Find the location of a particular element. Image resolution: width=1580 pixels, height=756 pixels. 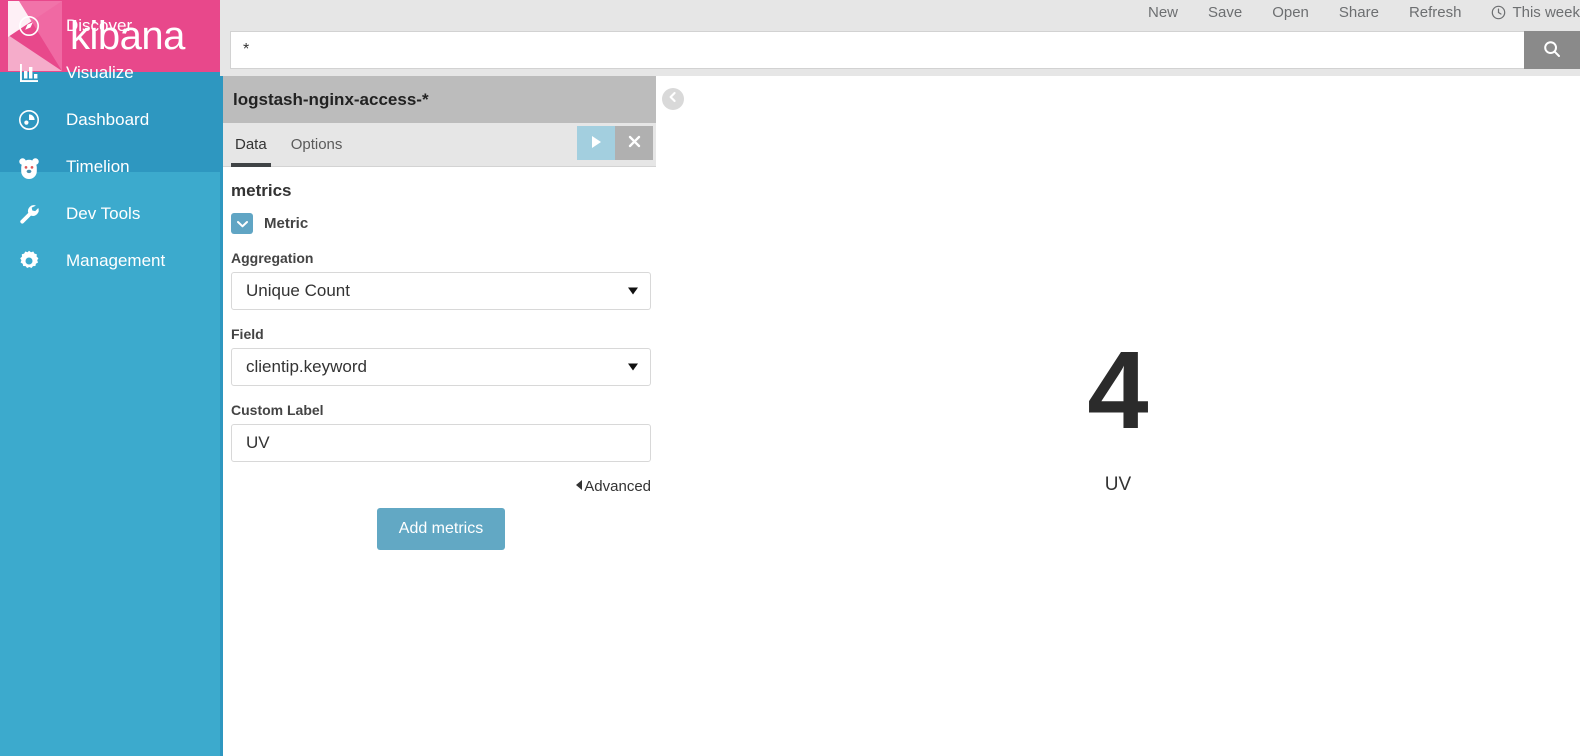

dashboard-icon is located at coordinates (29, 120).